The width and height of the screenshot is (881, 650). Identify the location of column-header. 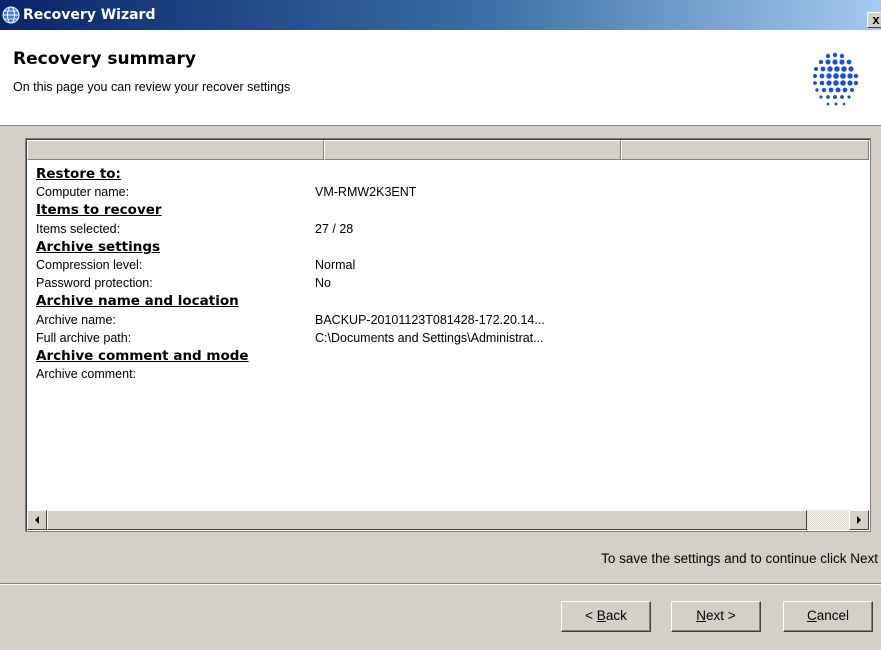
(448, 150).